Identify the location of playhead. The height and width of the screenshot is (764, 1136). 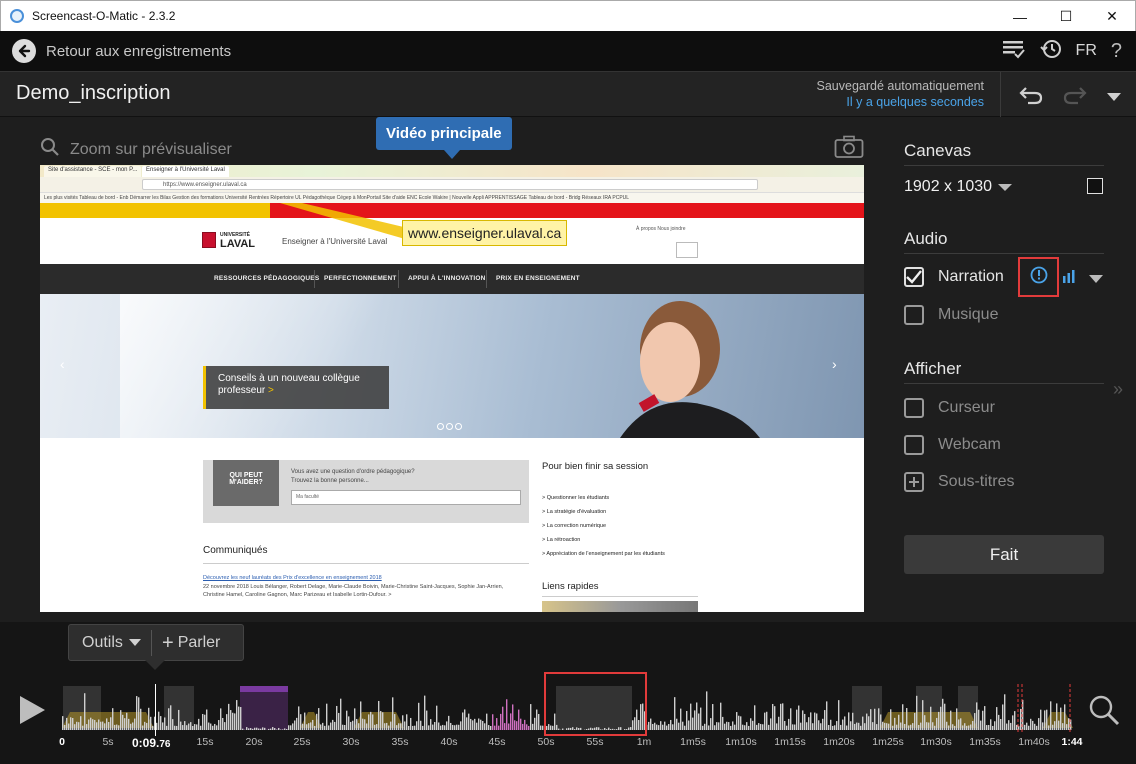
(155, 710).